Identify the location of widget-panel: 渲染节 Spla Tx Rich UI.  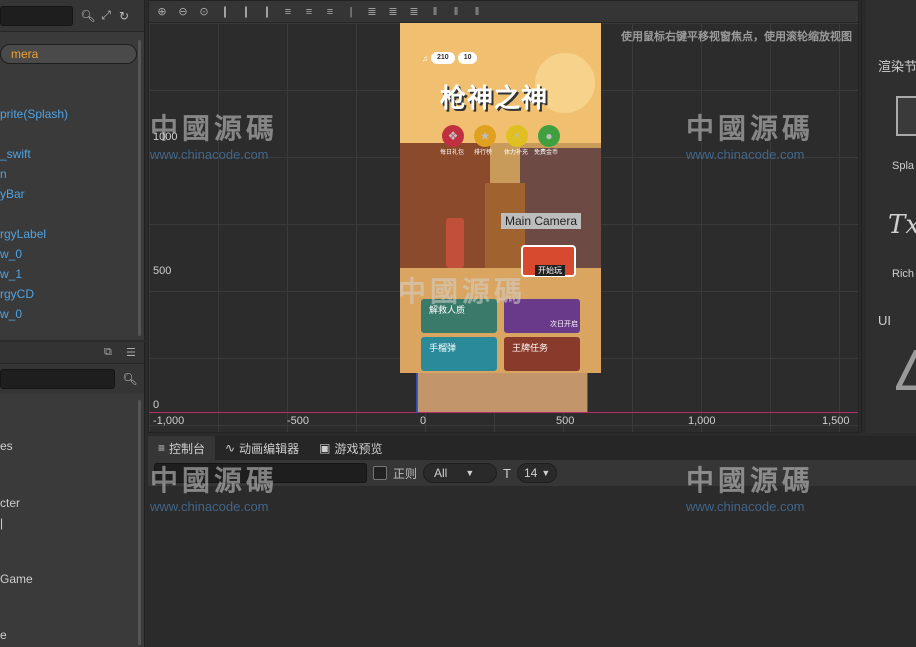
(888, 216).